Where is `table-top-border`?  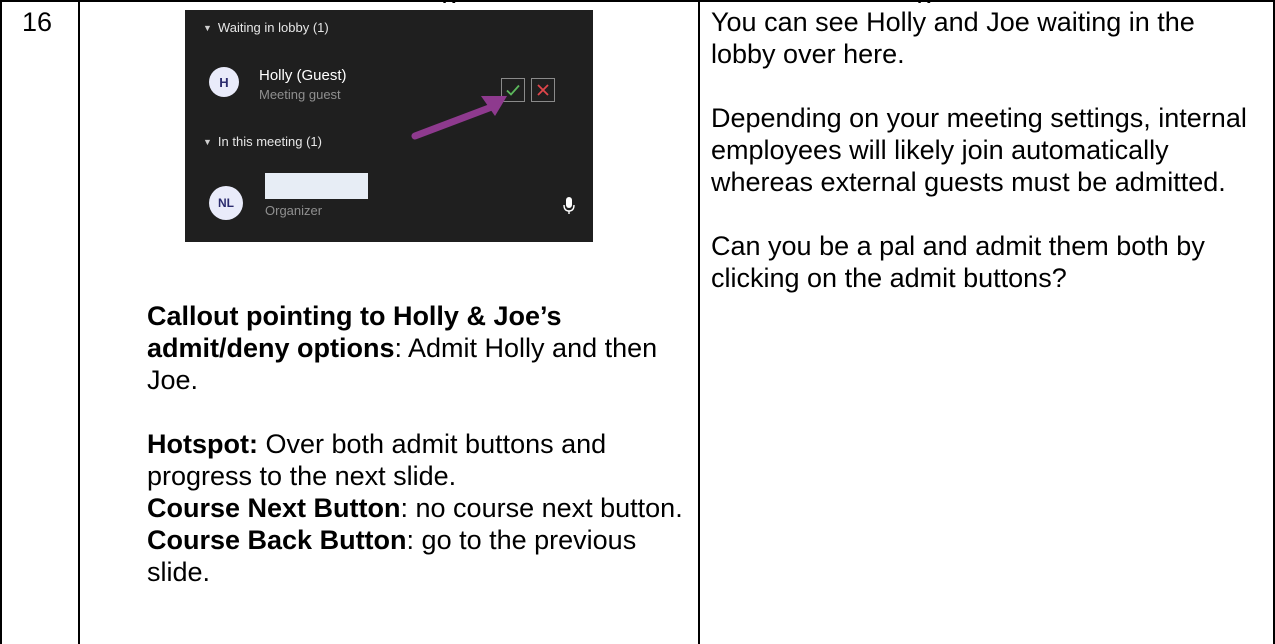
table-top-border is located at coordinates (637, 1).